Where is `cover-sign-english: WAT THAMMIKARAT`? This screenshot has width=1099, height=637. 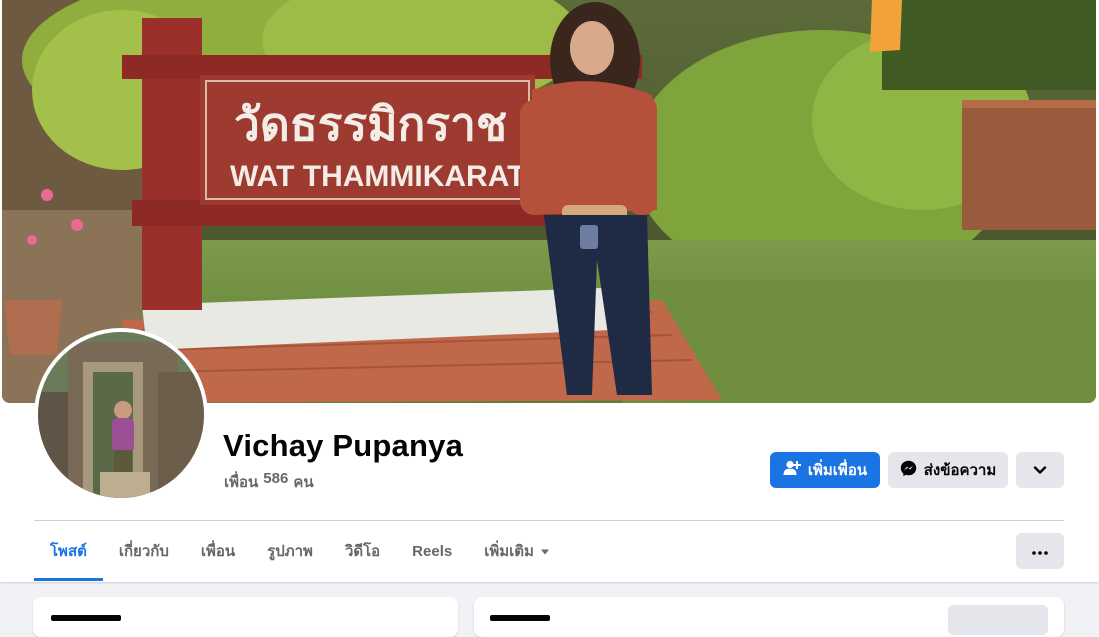 cover-sign-english: WAT THAMMIKARAT is located at coordinates (378, 176).